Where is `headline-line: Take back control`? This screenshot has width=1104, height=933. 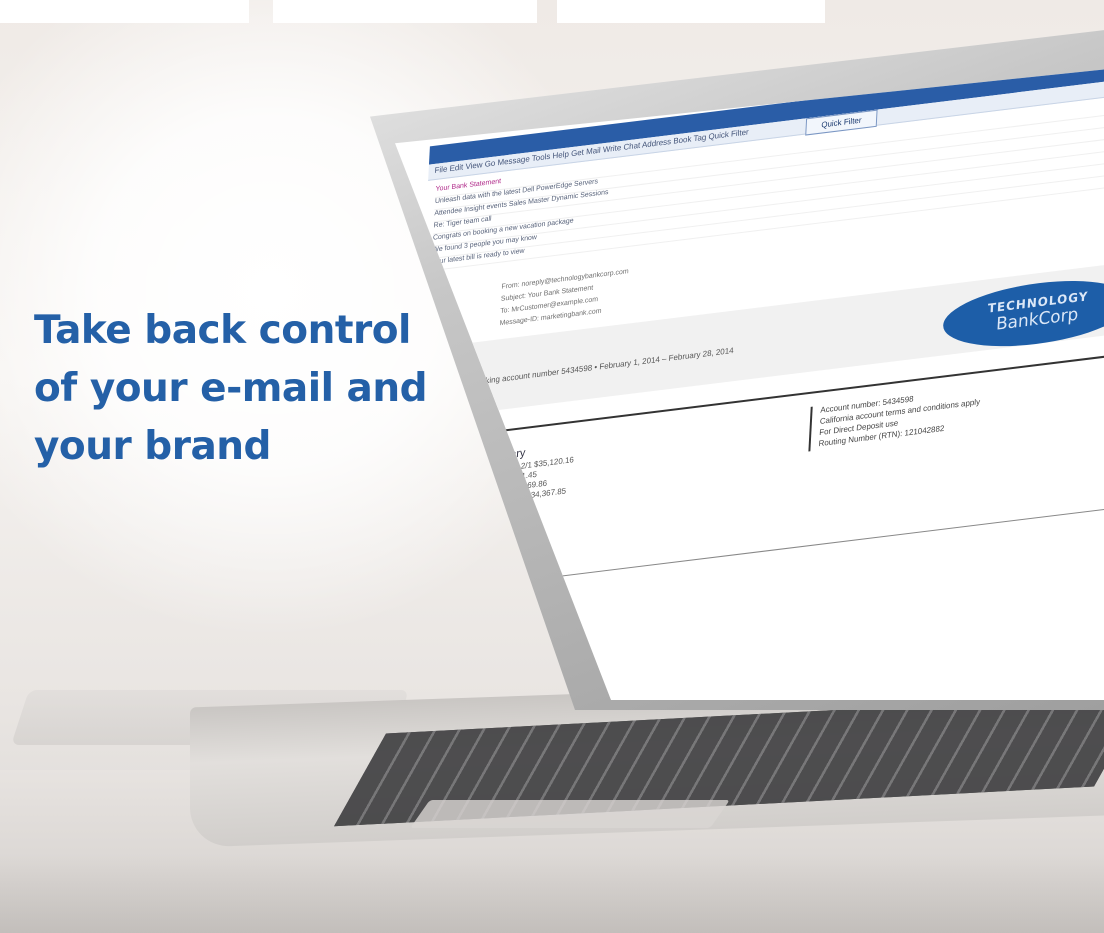 headline-line: Take back control is located at coordinates (222, 330).